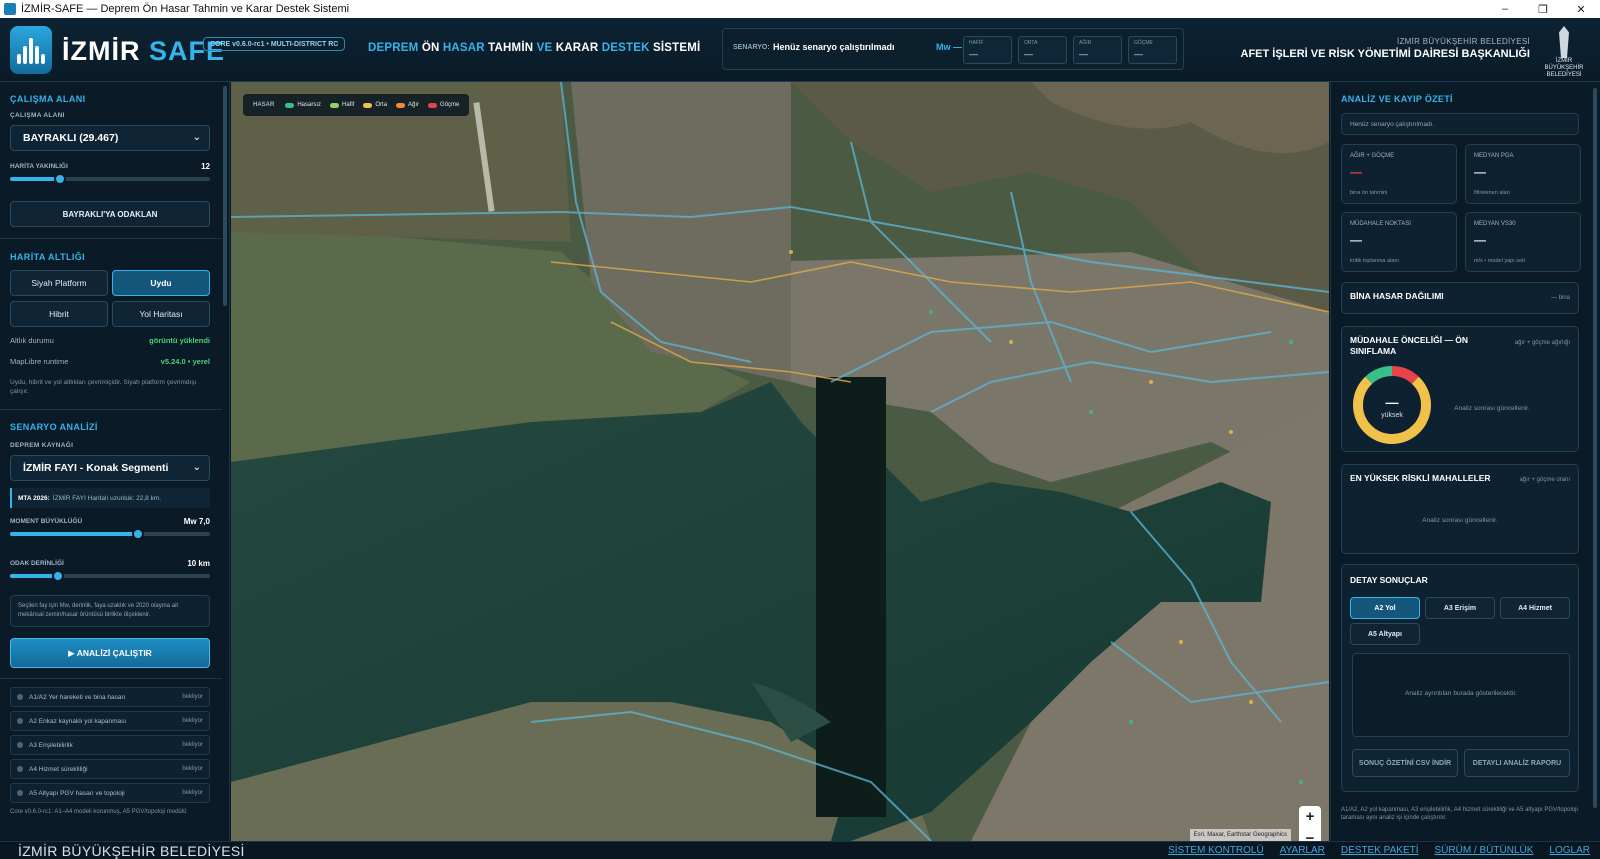 This screenshot has width=1600, height=859. Describe the element at coordinates (1505, 9) in the screenshot. I see `minimize-icon: –` at that location.